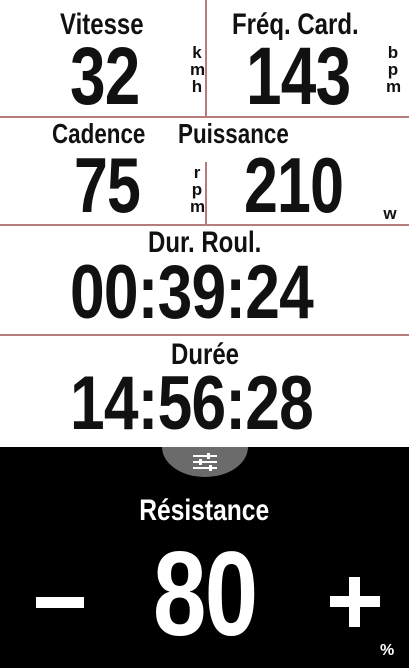 Image resolution: width=409 pixels, height=668 pixels. Describe the element at coordinates (192, 403) in the screenshot. I see `duration-value: 14:56:28` at that location.